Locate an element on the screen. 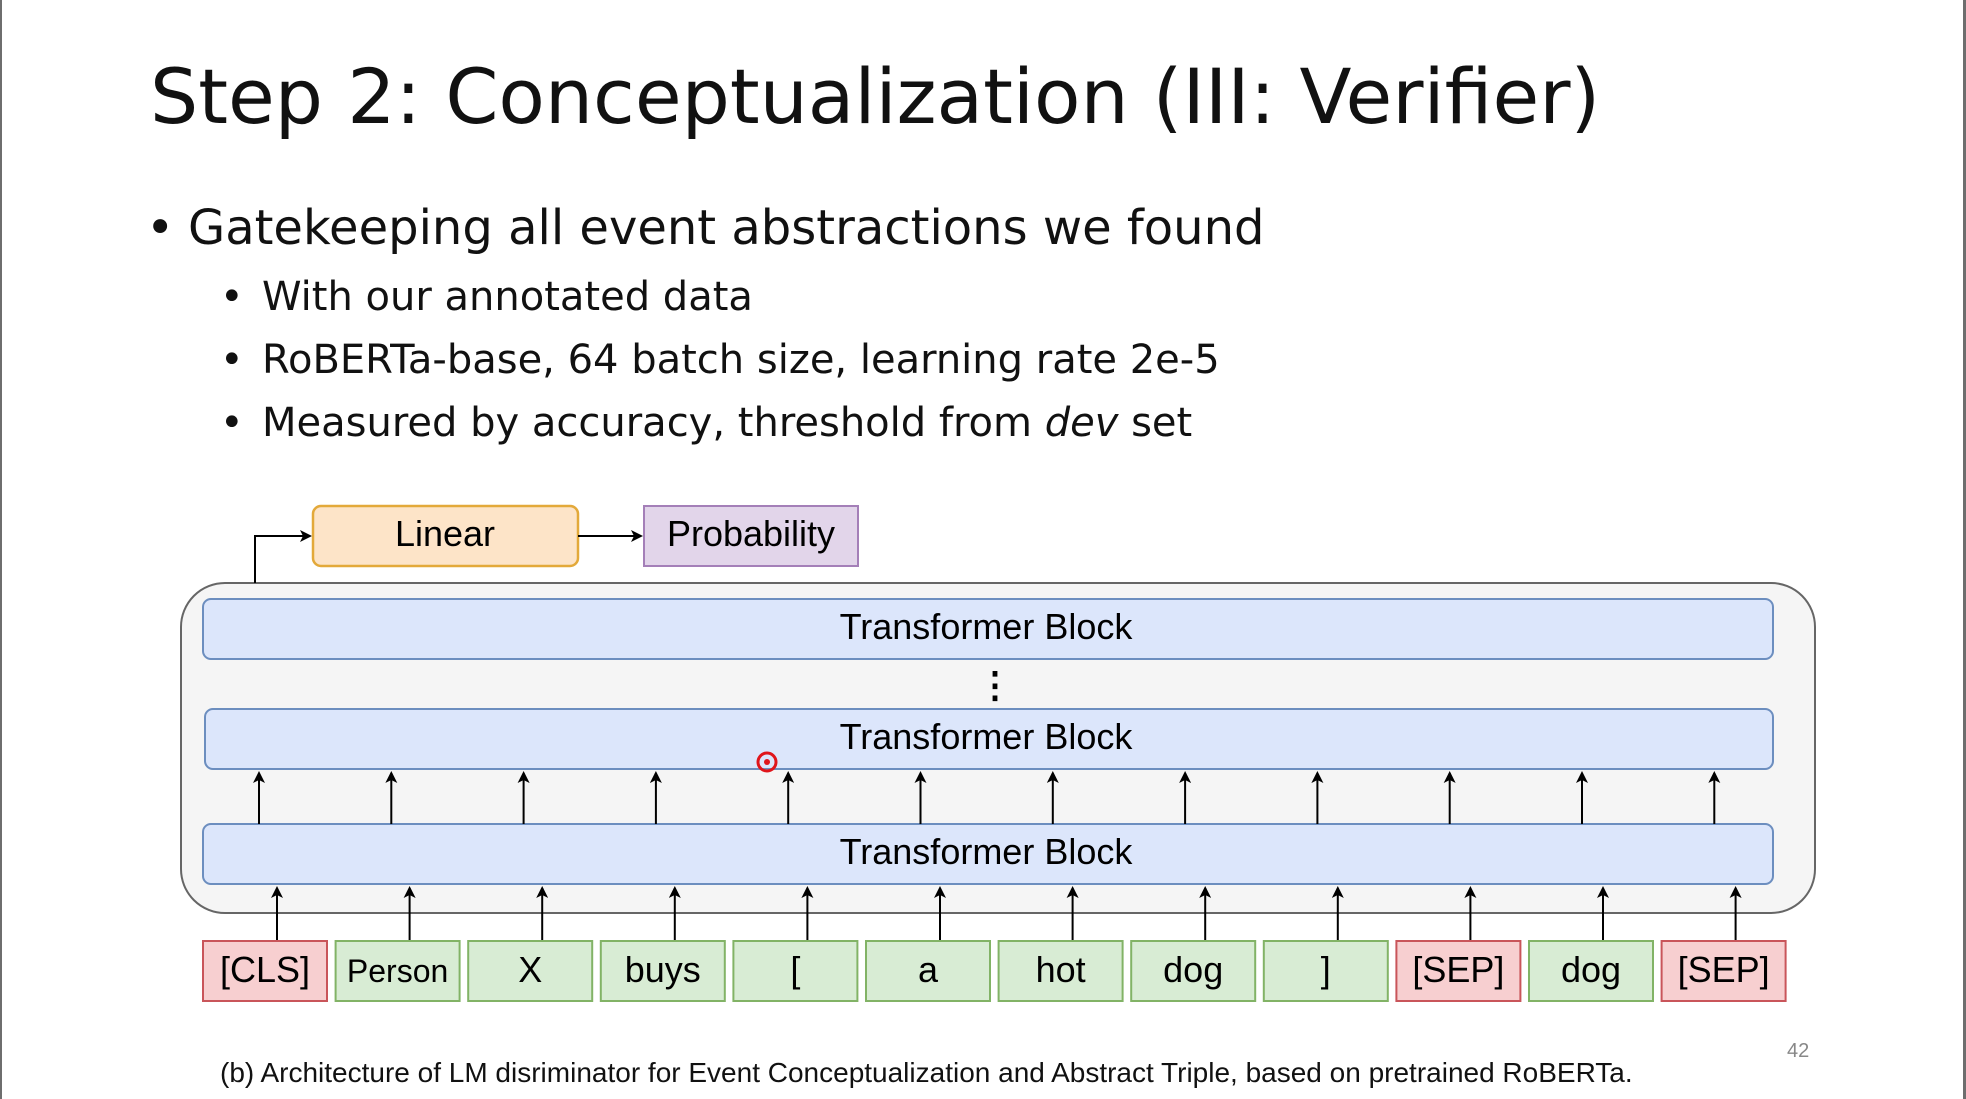  token-box: buys is located at coordinates (662, 971).